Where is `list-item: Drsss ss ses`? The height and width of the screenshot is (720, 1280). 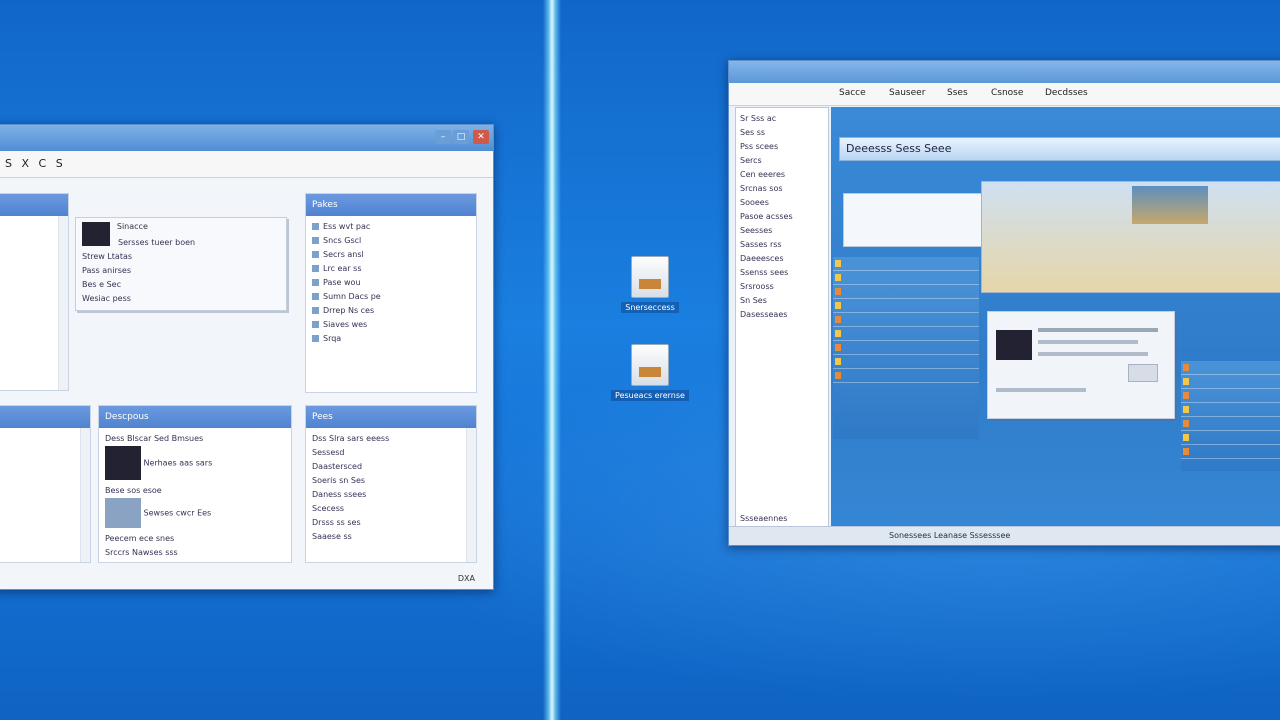 list-item: Drsss ss ses is located at coordinates (391, 523).